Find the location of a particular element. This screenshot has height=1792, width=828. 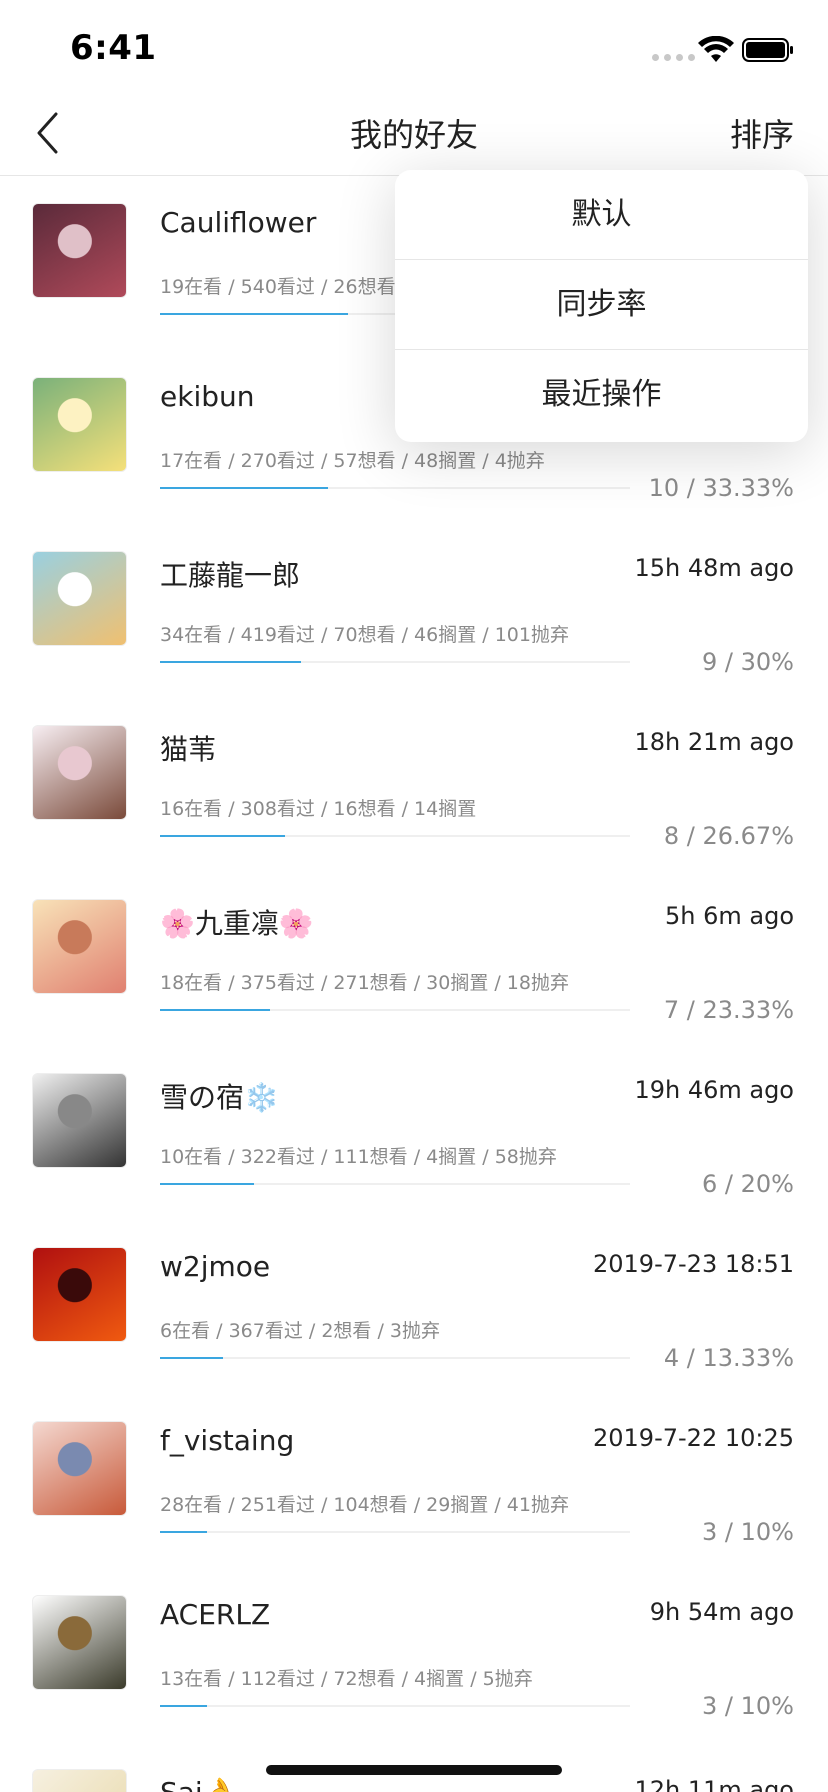

friend-name: 雪の宿❄️ is located at coordinates (219, 1097).